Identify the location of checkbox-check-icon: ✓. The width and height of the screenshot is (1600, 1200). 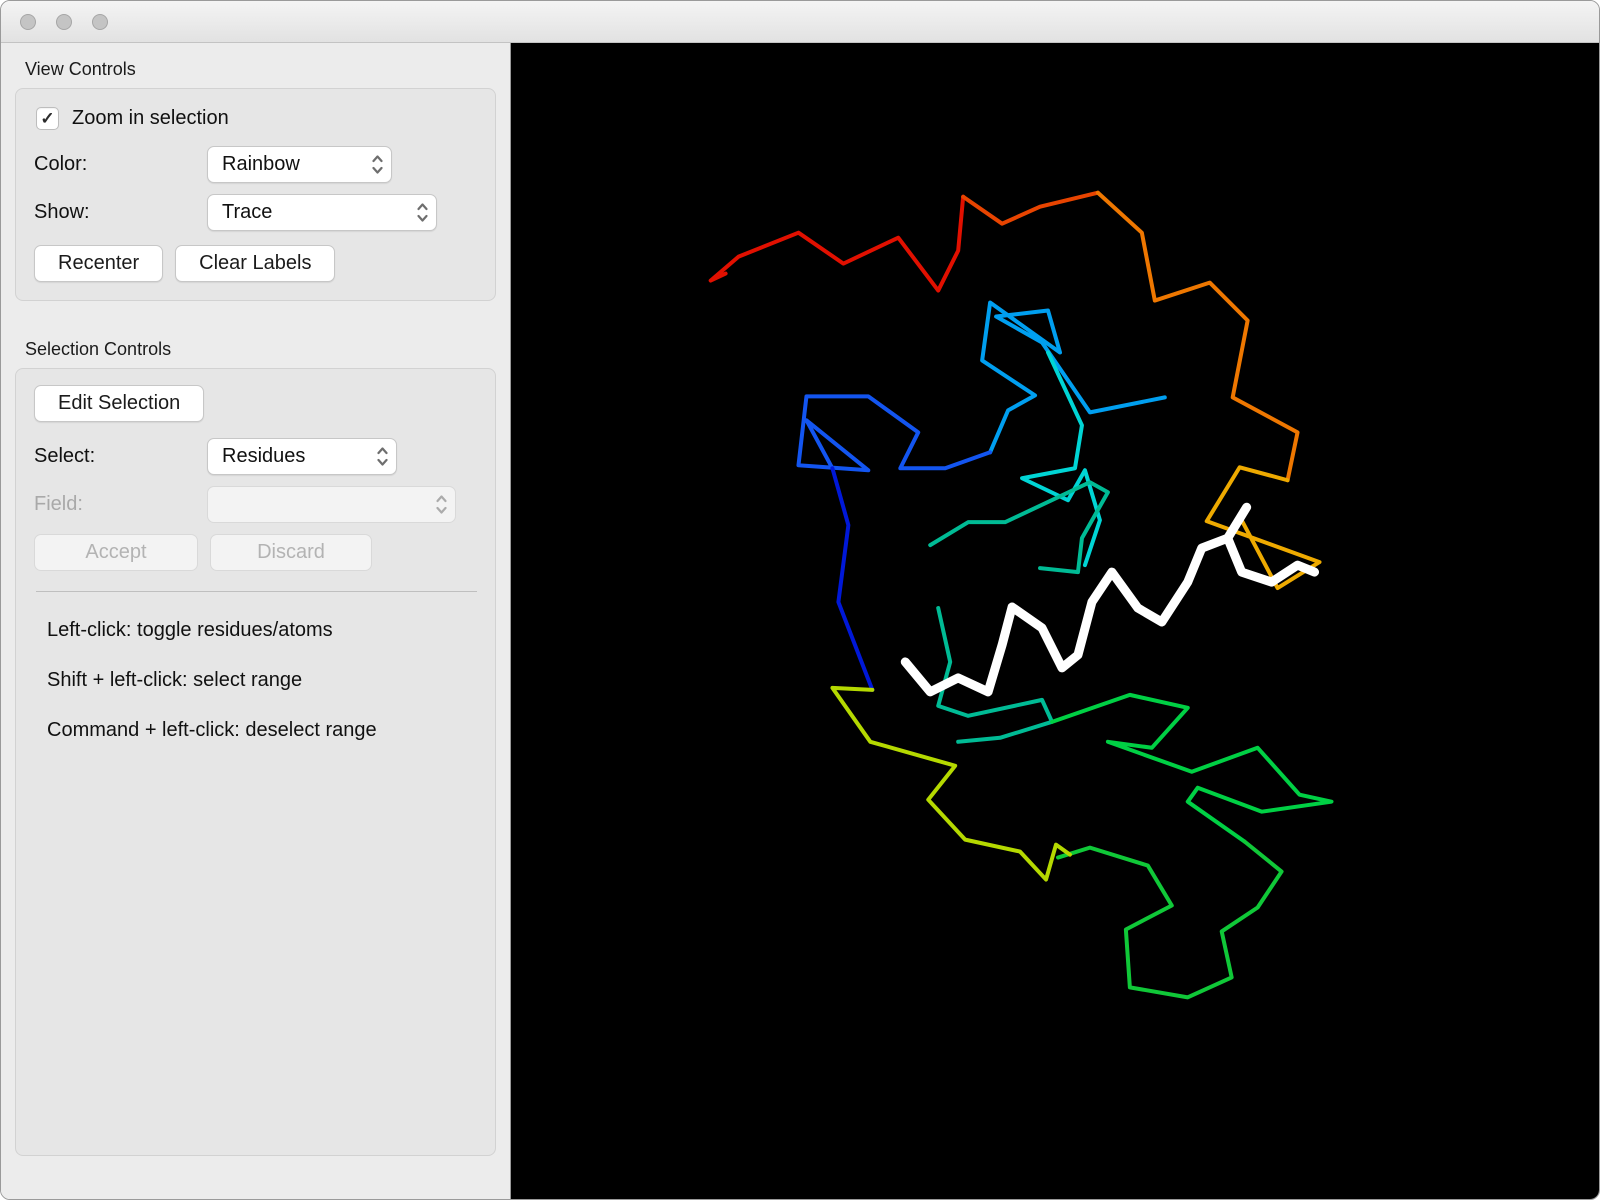
(47, 118).